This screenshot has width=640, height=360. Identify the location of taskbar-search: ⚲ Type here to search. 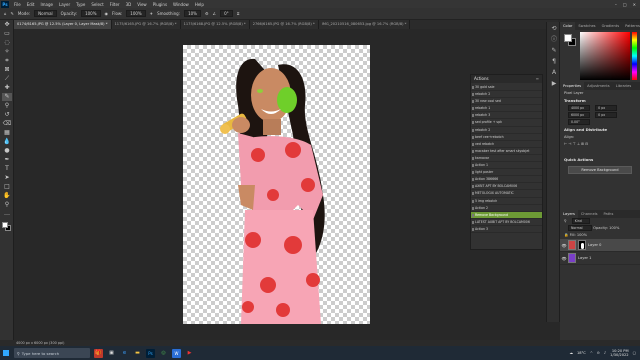
(52, 353).